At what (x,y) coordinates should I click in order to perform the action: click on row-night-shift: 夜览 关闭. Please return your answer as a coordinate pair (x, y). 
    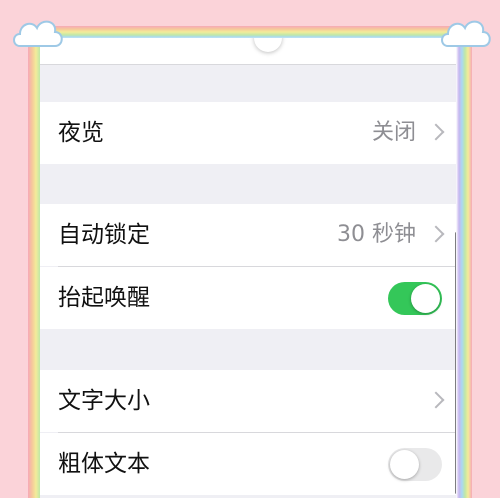
    Looking at the image, I should click on (250, 133).